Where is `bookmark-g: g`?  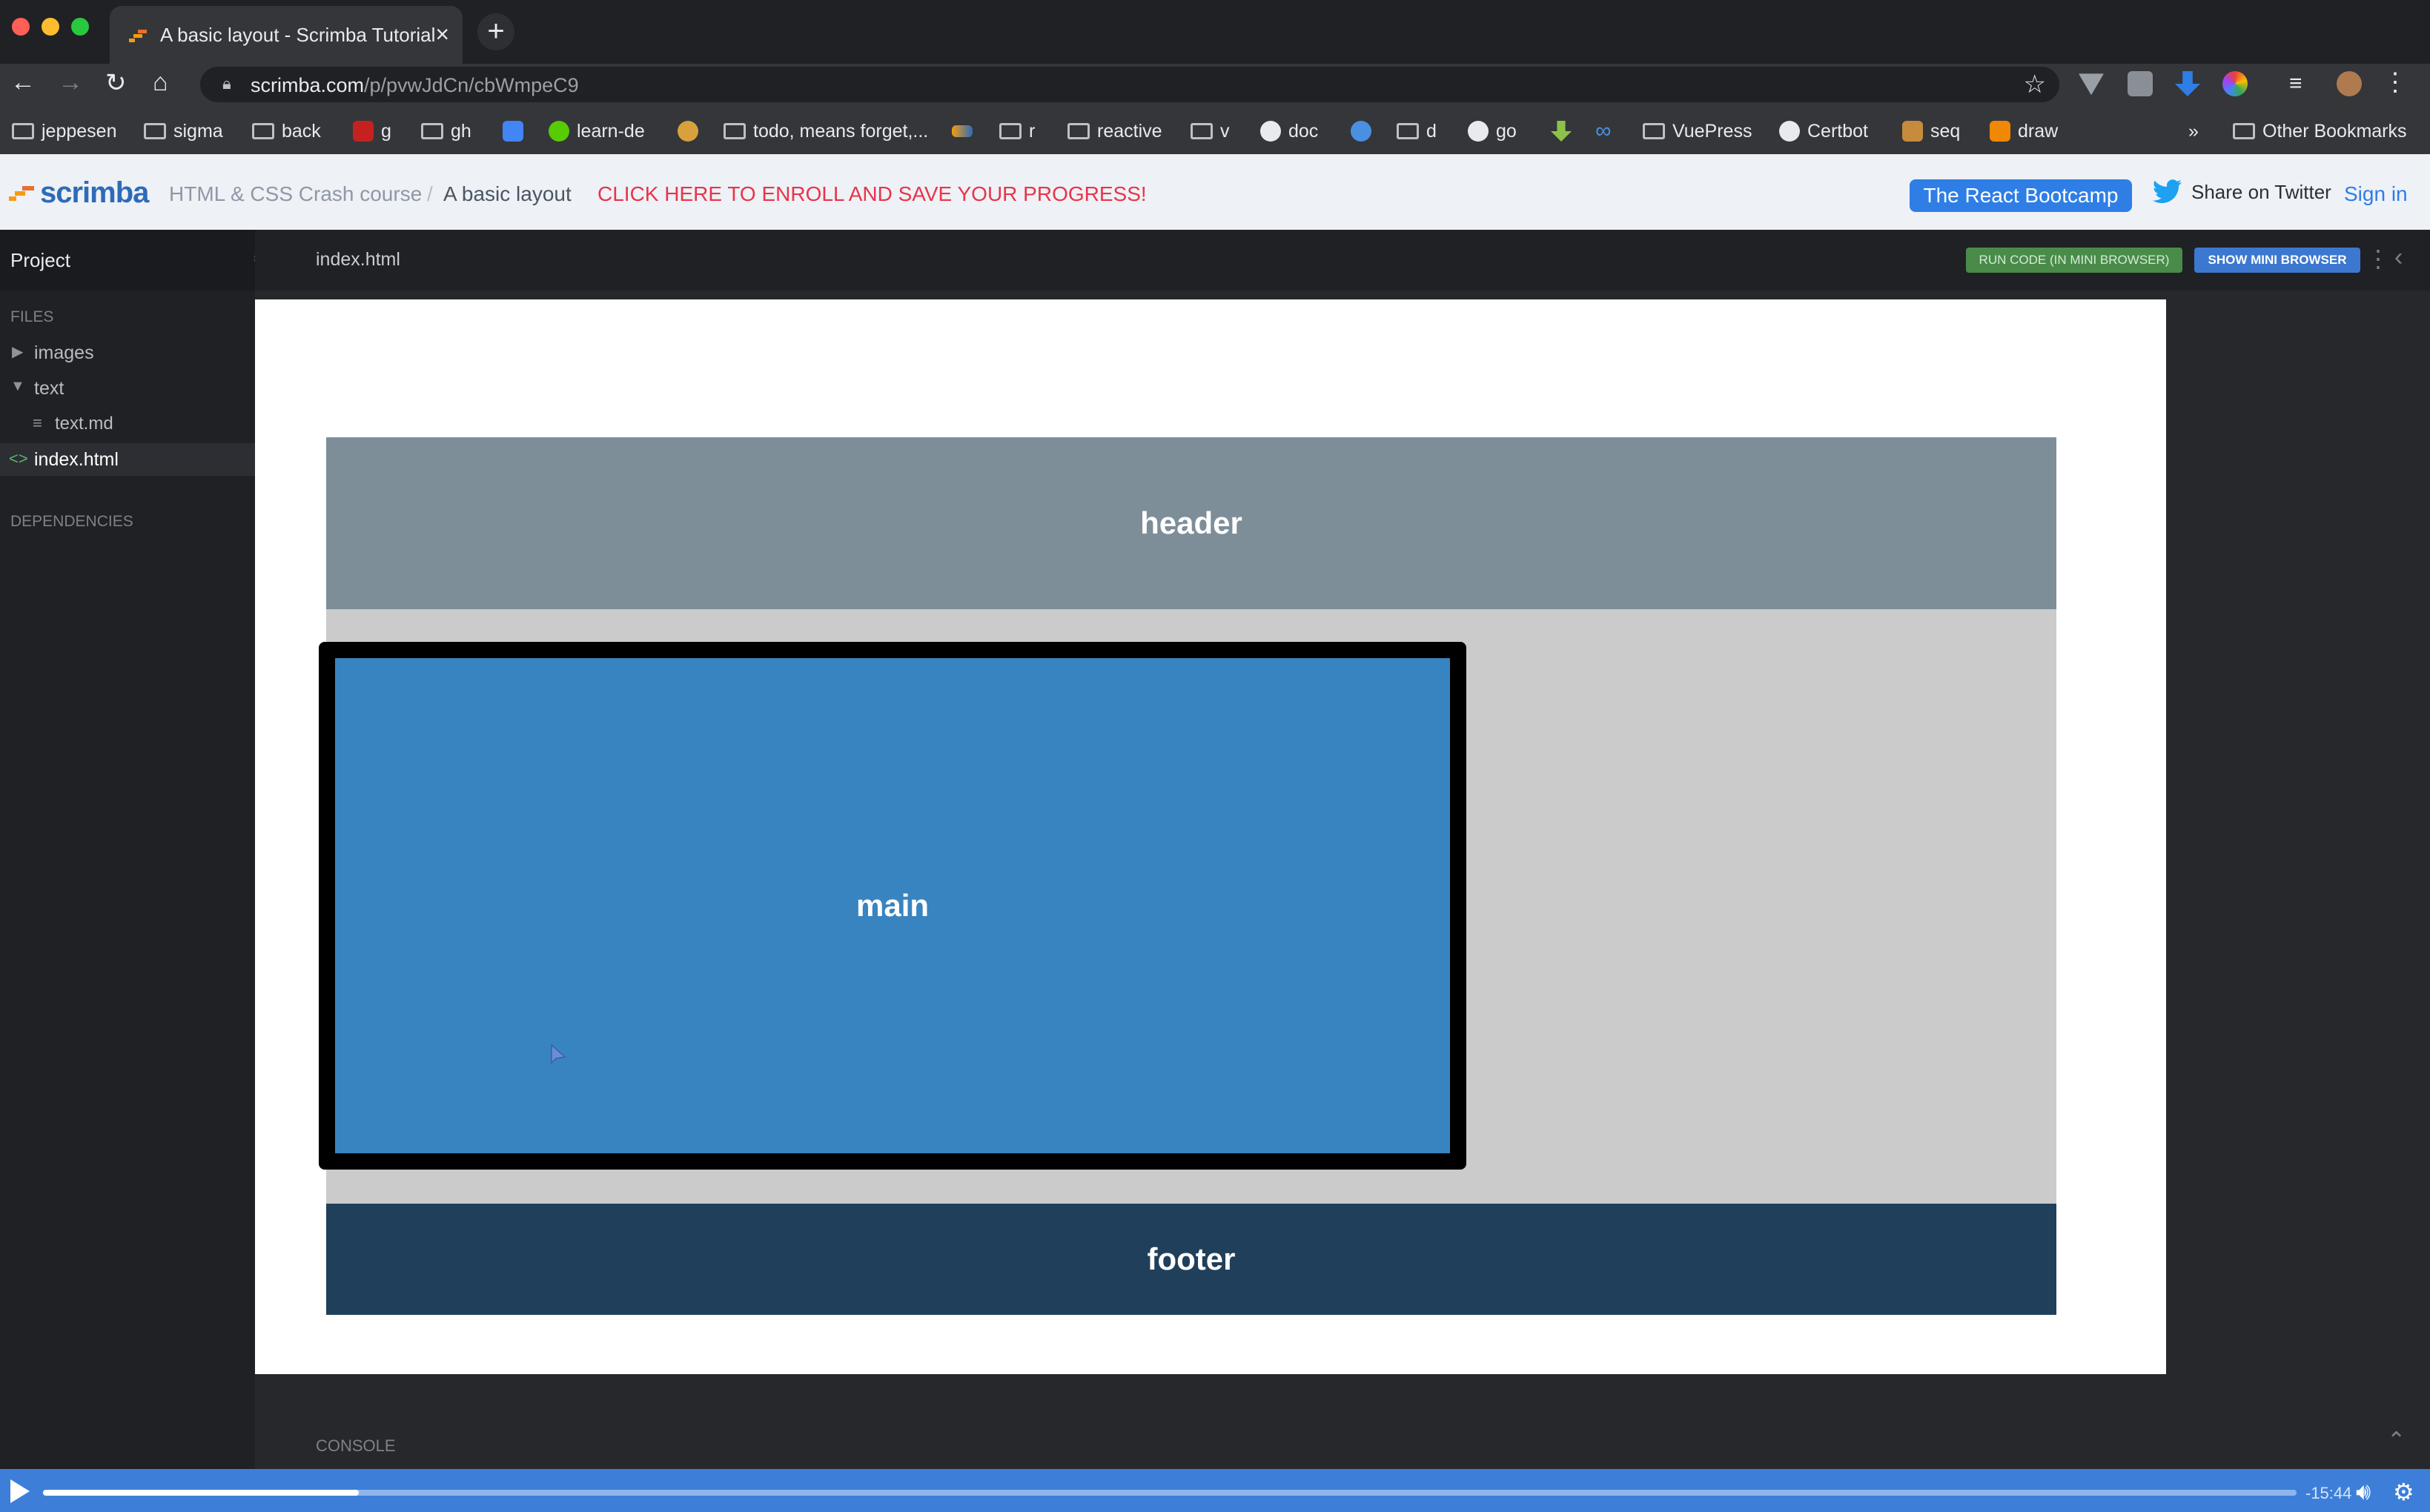 bookmark-g: g is located at coordinates (372, 132).